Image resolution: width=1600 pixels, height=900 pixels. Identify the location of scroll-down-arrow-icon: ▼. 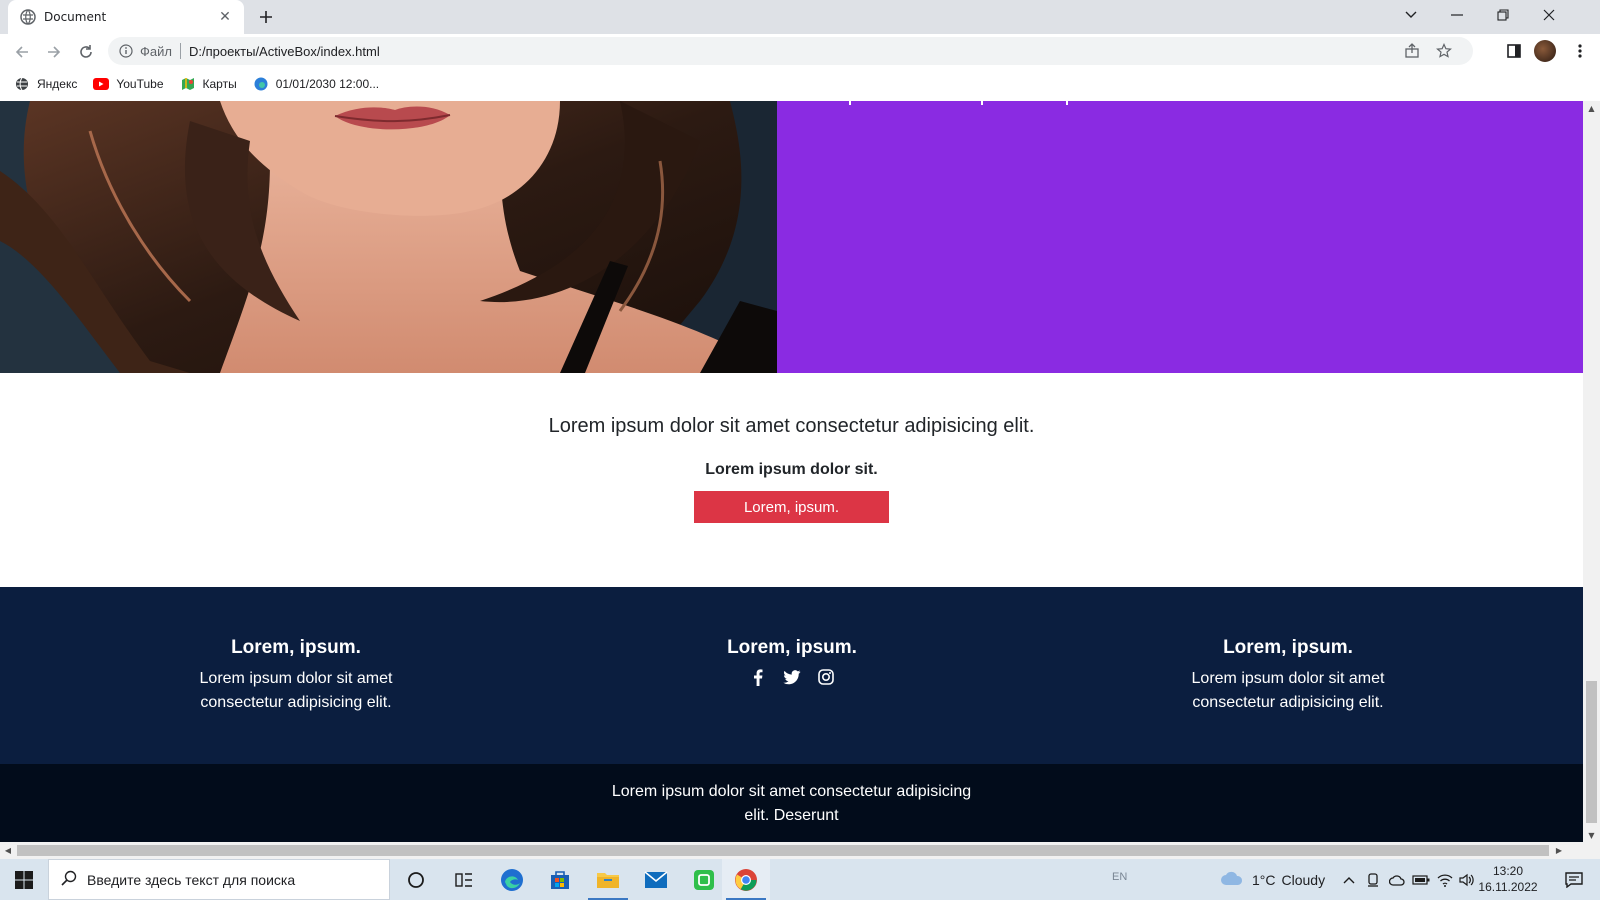
(1591, 835).